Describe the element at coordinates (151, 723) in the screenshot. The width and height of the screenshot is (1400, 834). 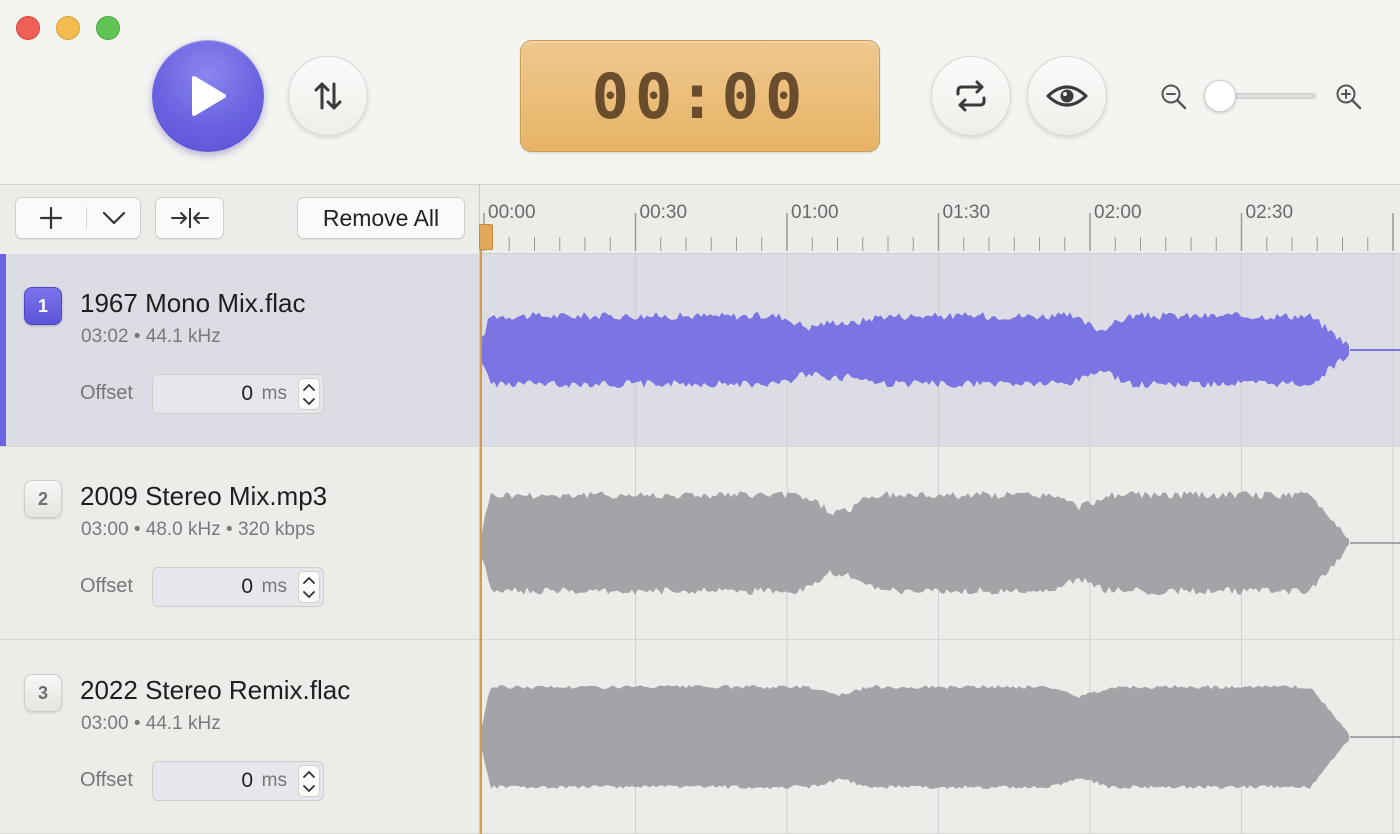
I see `track-meta: 03:00 • 44.1 kHz` at that location.